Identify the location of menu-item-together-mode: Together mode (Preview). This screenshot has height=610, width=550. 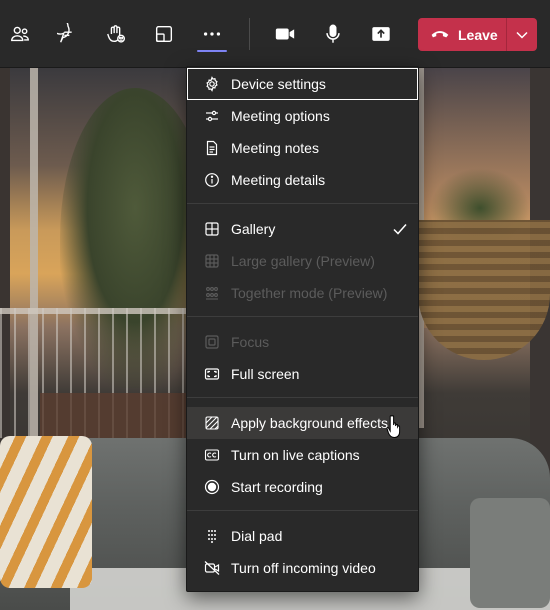
(302, 293).